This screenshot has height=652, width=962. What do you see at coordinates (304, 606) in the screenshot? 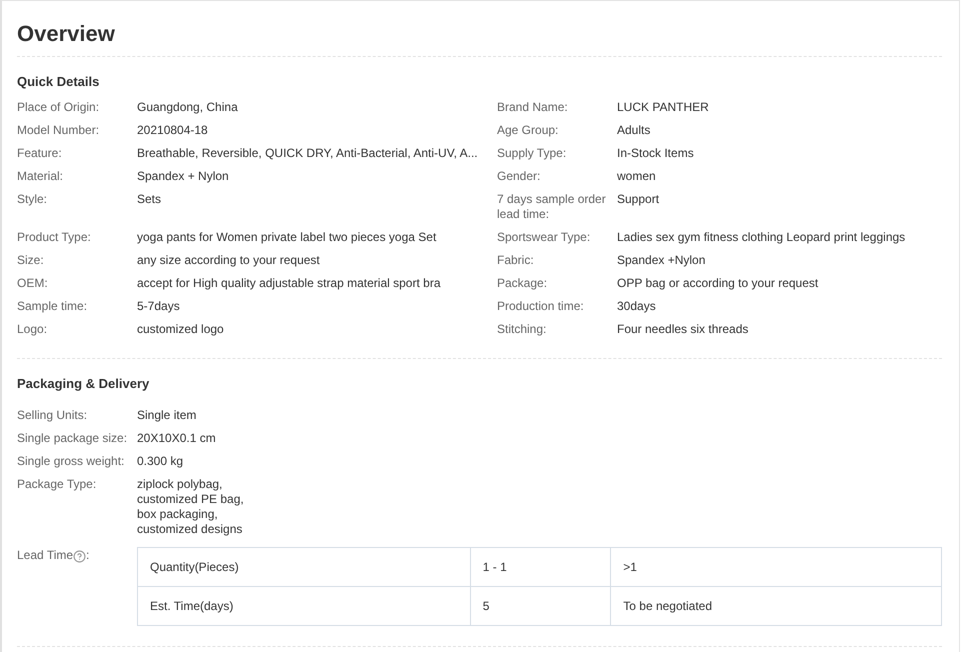
I see `table-cell: Est. Time(days)` at bounding box center [304, 606].